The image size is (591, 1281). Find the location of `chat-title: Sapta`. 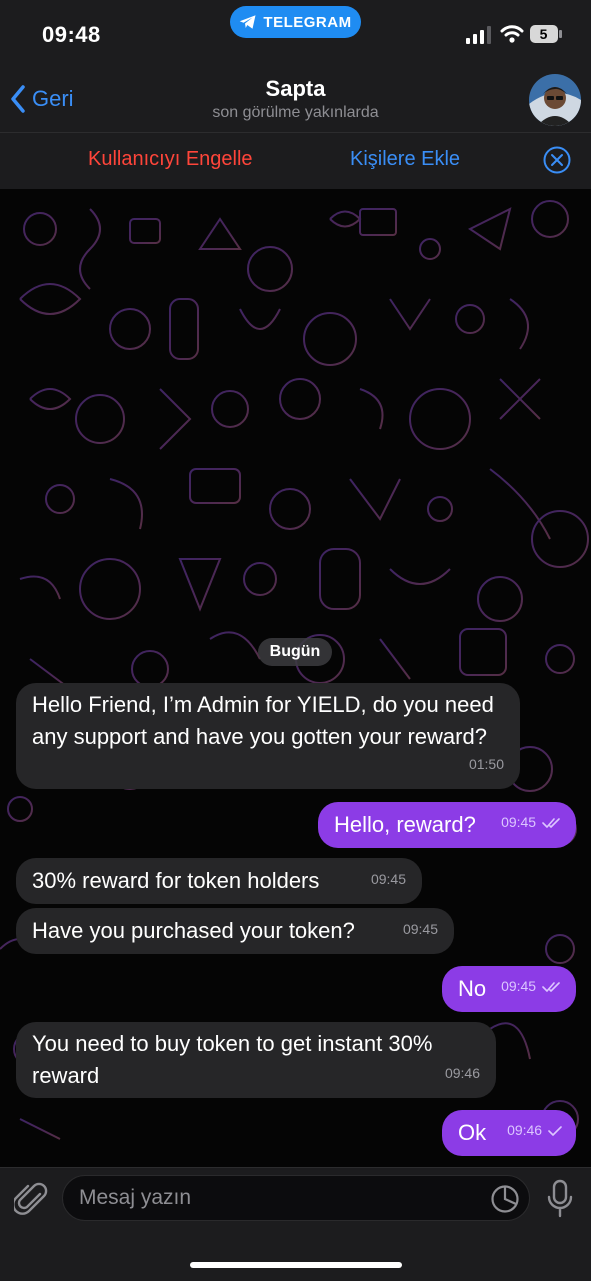

chat-title: Sapta is located at coordinates (295, 89).